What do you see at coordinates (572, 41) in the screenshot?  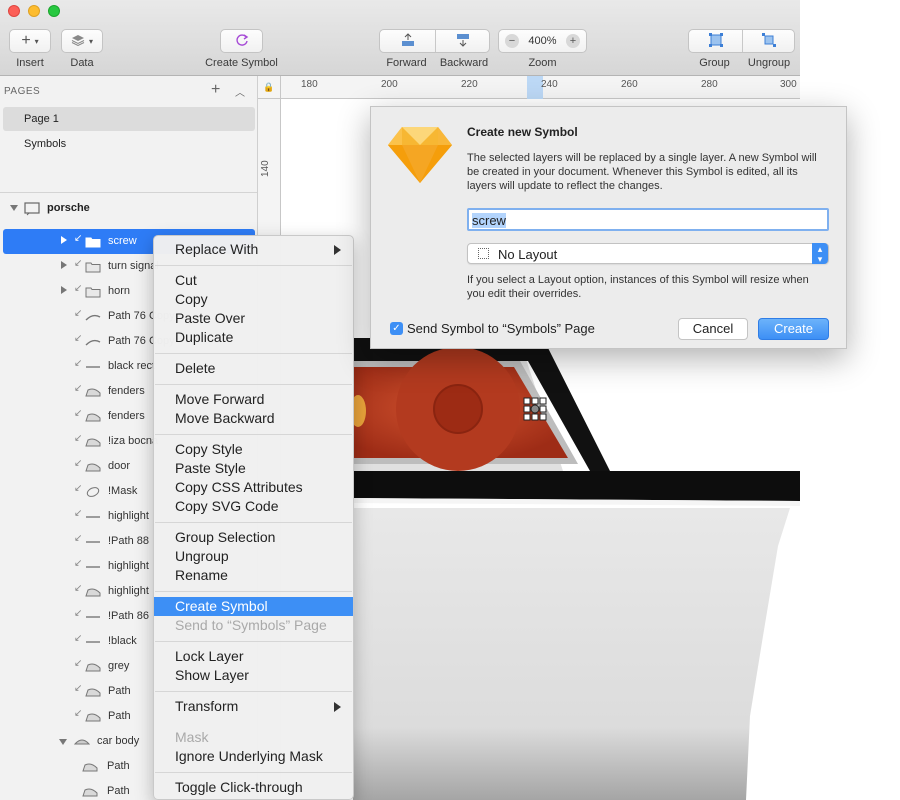 I see `zoom-in-button: +` at bounding box center [572, 41].